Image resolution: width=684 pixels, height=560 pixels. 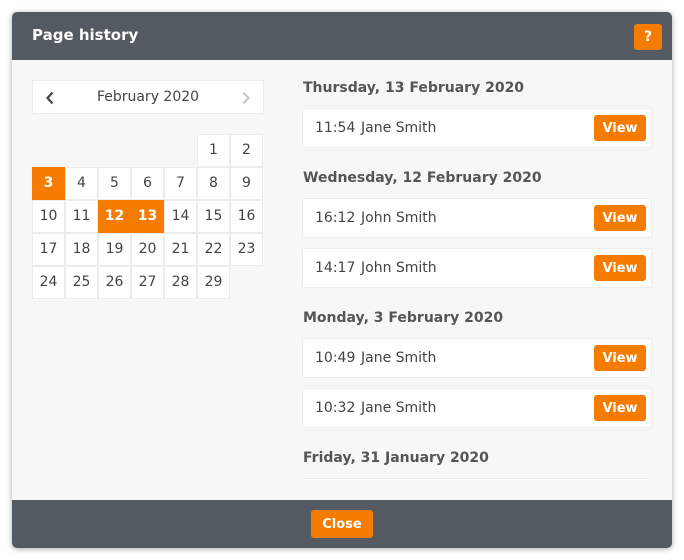 What do you see at coordinates (246, 150) in the screenshot?
I see `calendar-day: 2` at bounding box center [246, 150].